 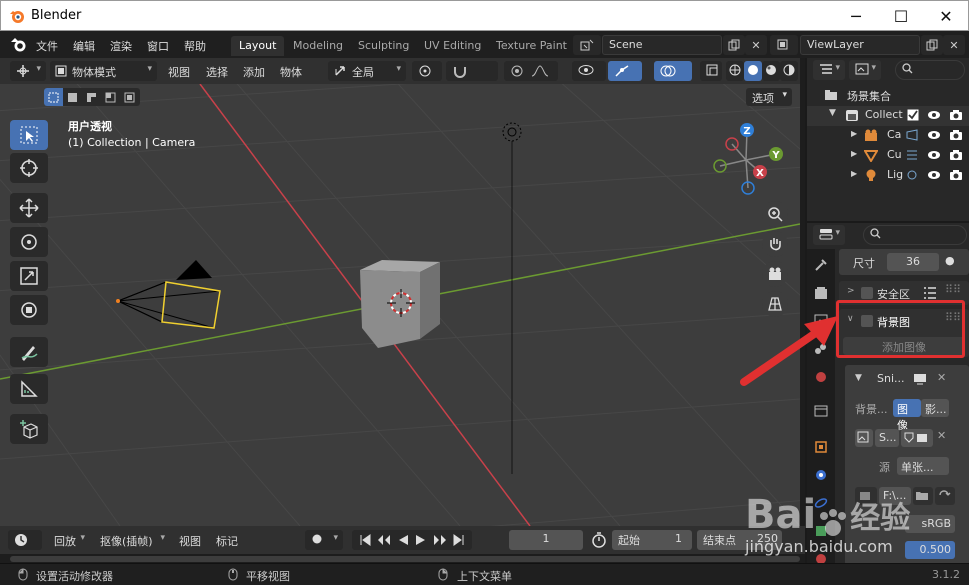 I want to click on frame-start-field: 起始 1, so click(x=652, y=540).